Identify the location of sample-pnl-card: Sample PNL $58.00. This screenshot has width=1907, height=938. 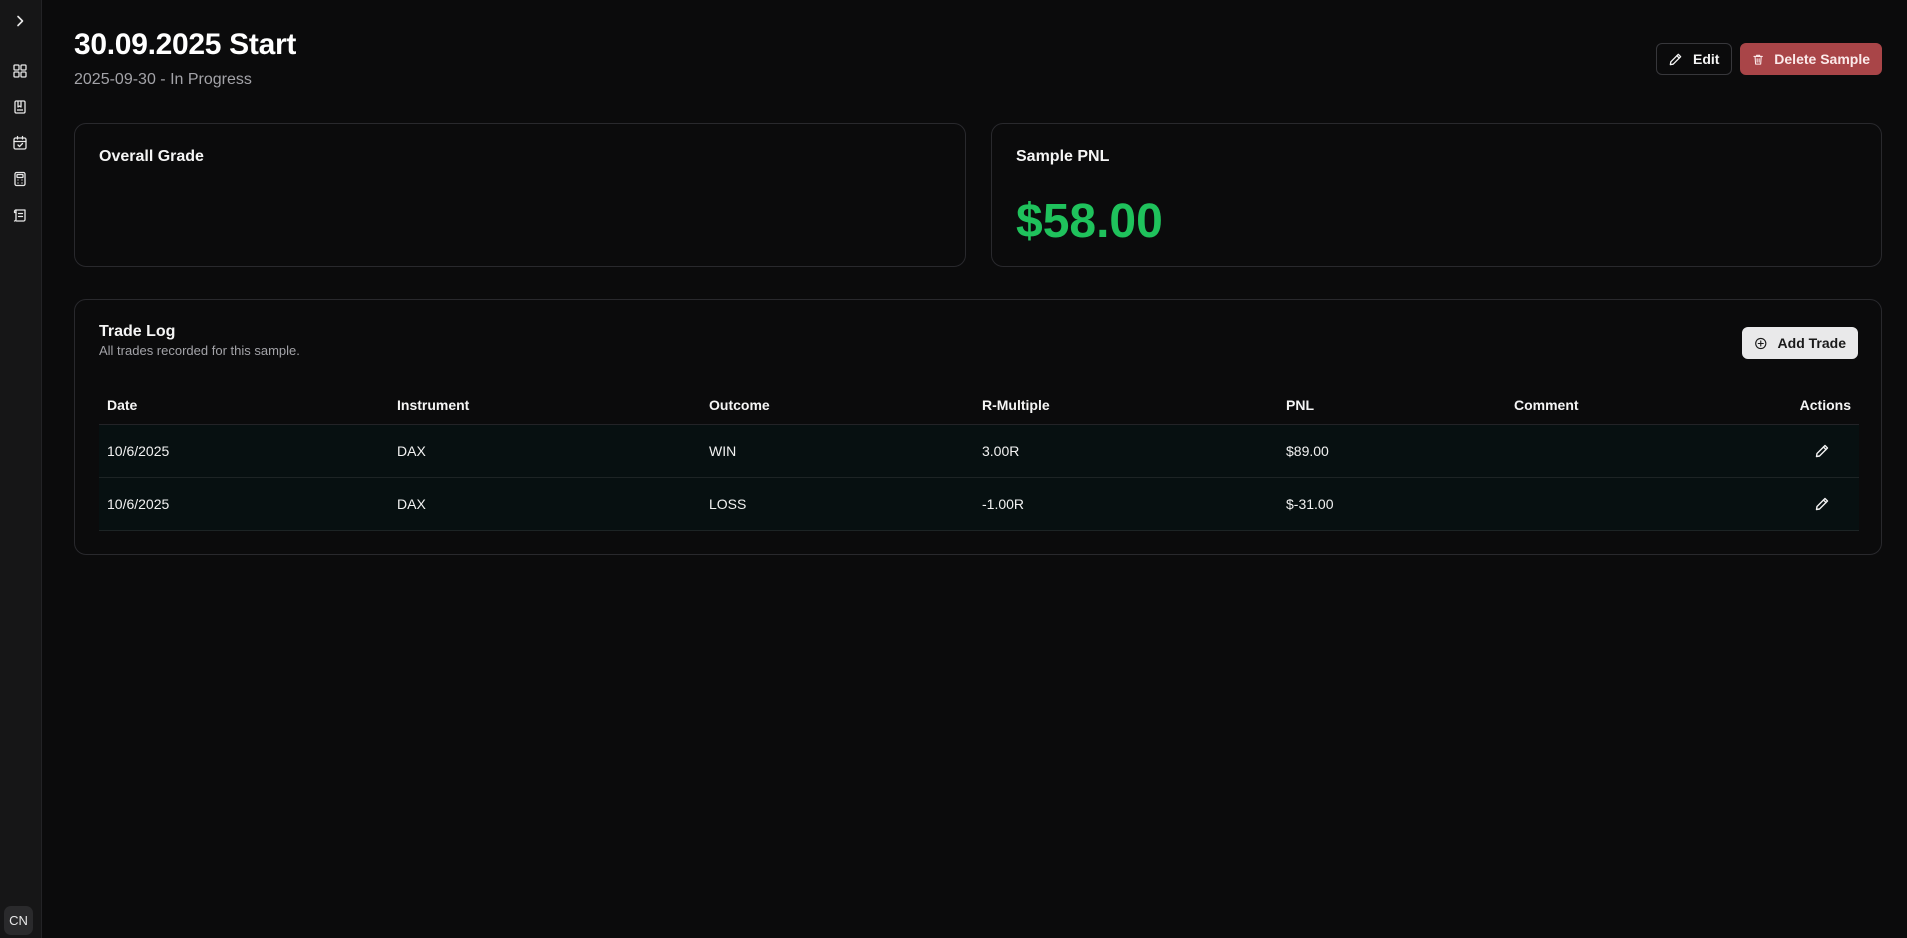
(1436, 195).